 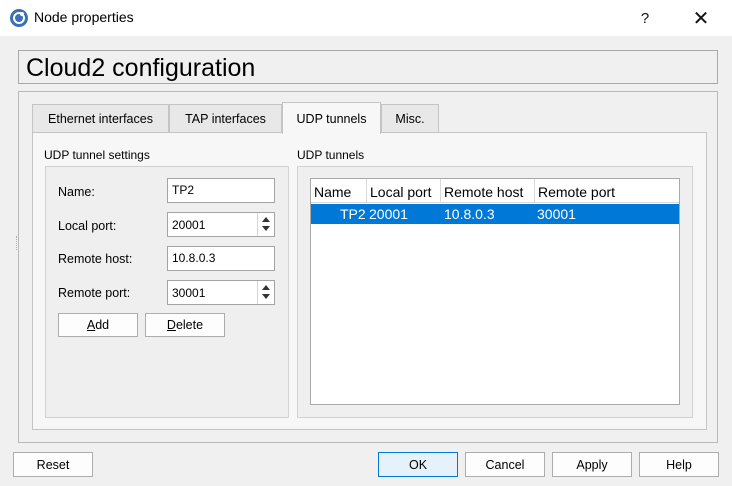 What do you see at coordinates (331, 155) in the screenshot?
I see `tunnels-group-title: UDP tunnels` at bounding box center [331, 155].